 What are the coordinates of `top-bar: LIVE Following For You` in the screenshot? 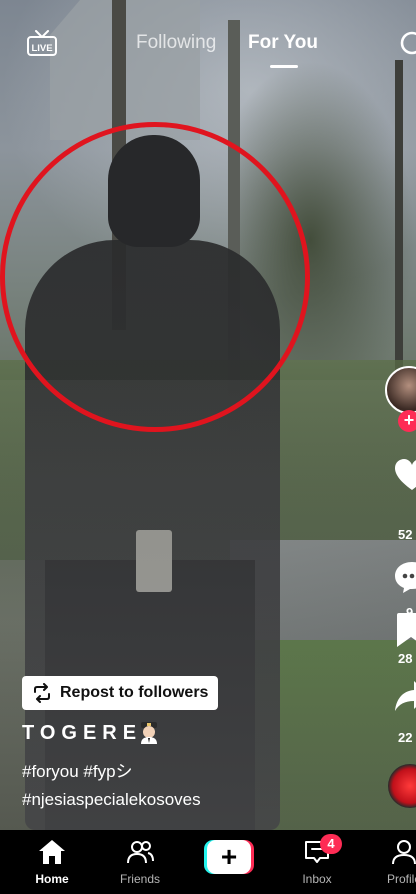 It's located at (208, 45).